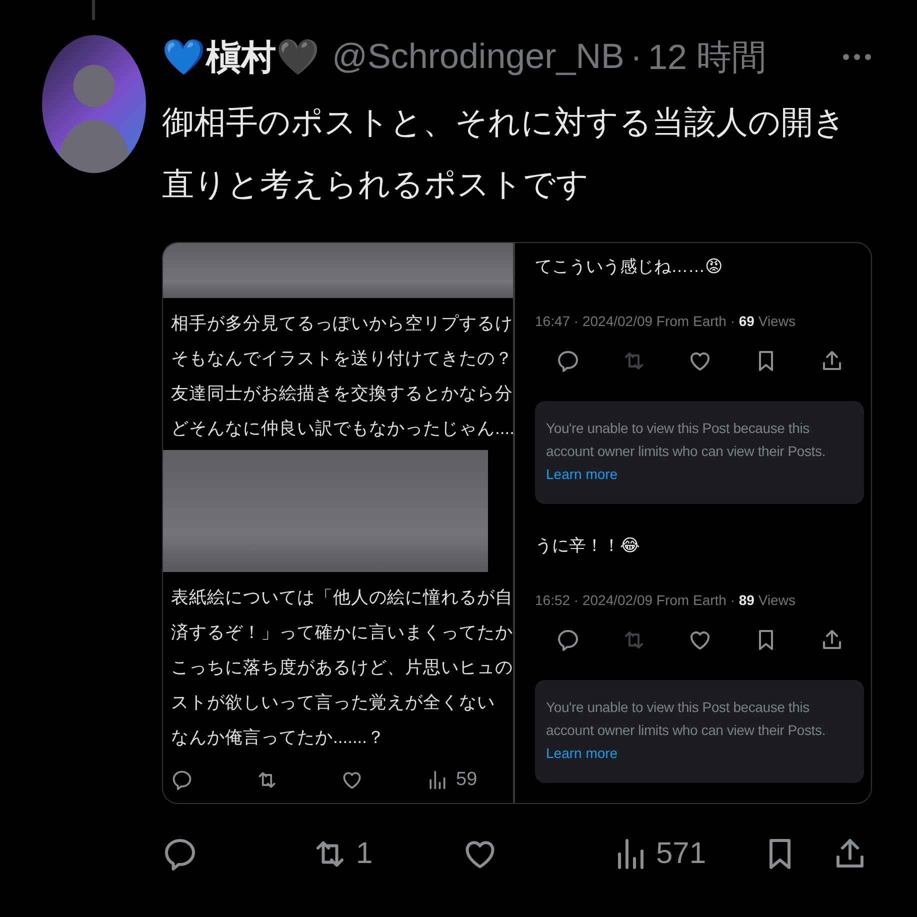 The height and width of the screenshot is (917, 917). I want to click on retweet-button: 1, so click(387, 854).